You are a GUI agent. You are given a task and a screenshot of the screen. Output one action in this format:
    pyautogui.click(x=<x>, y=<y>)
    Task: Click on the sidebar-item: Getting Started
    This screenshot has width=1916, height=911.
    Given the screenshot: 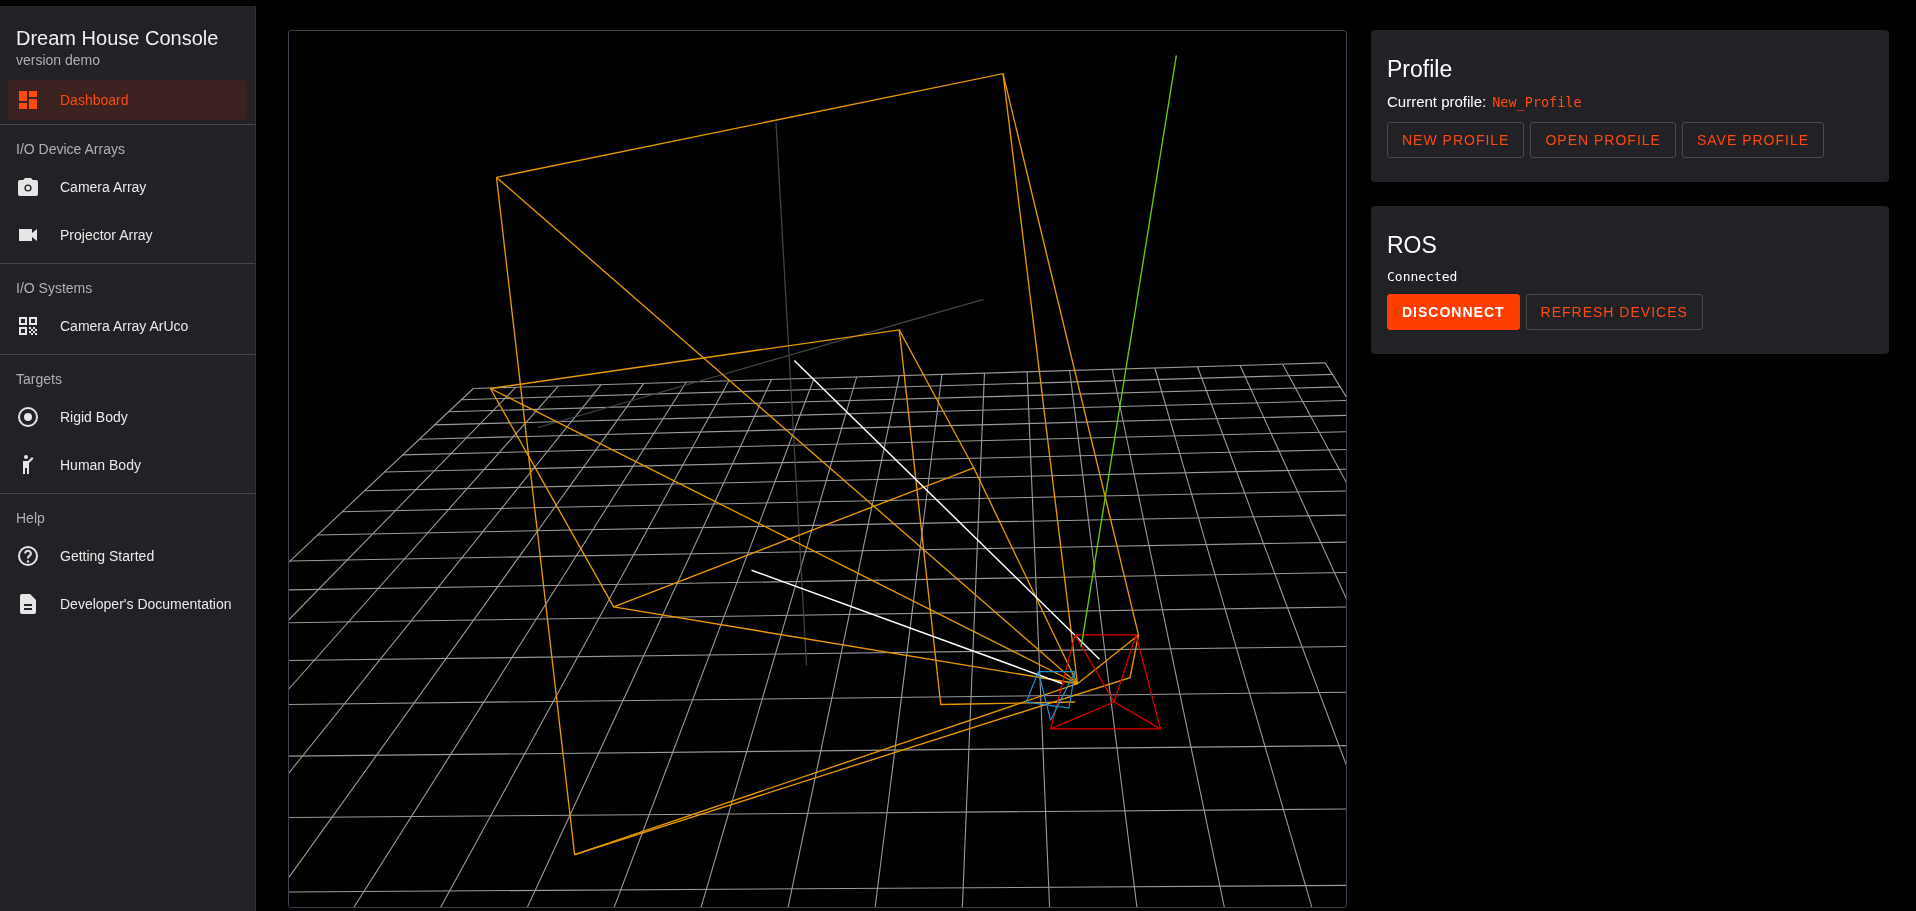 What is the action you would take?
    pyautogui.click(x=127, y=556)
    